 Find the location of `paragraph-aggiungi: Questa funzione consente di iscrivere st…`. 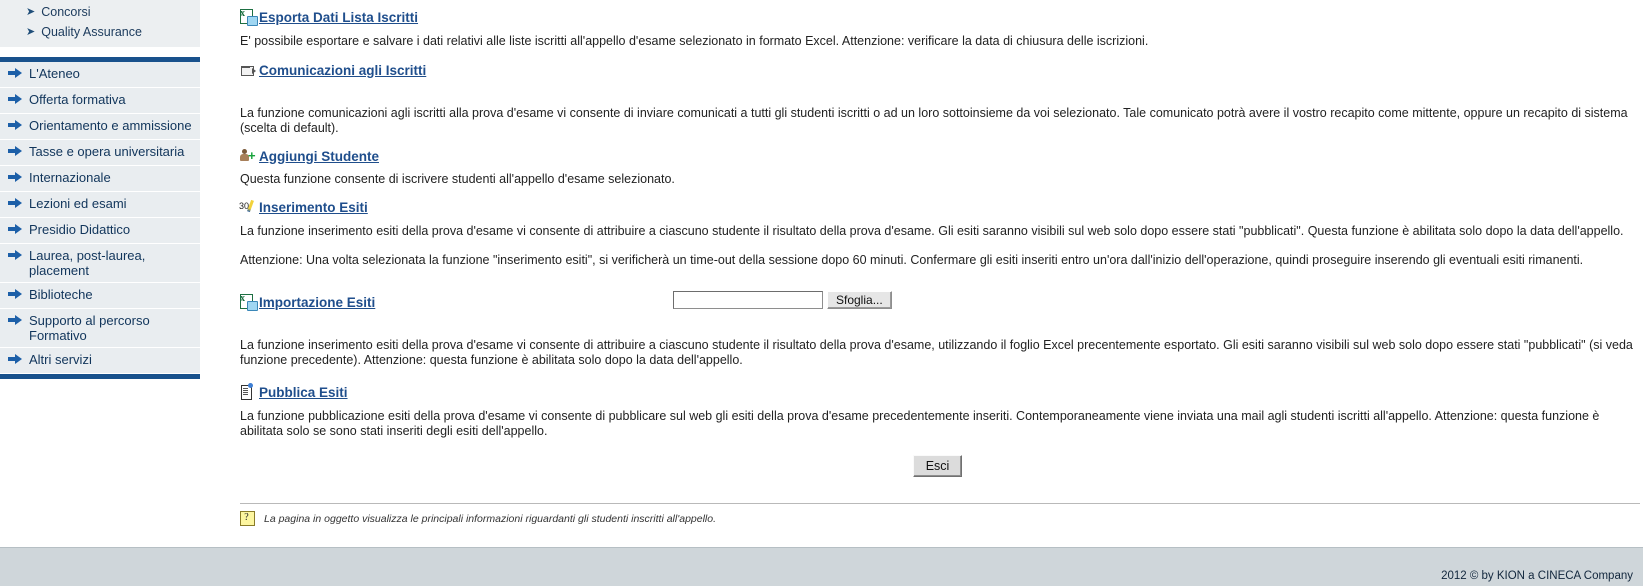

paragraph-aggiungi: Questa funzione consente di iscrivere st… is located at coordinates (457, 179).